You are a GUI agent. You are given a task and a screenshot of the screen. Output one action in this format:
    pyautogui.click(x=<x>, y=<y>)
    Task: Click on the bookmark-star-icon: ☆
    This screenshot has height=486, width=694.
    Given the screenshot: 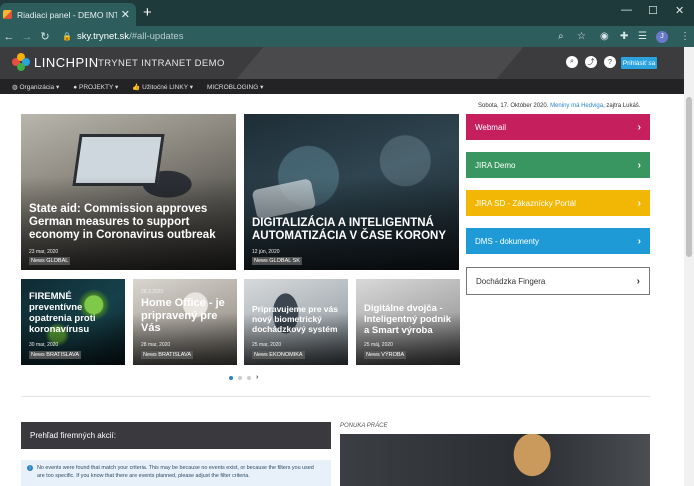 What is the action you would take?
    pyautogui.click(x=581, y=36)
    